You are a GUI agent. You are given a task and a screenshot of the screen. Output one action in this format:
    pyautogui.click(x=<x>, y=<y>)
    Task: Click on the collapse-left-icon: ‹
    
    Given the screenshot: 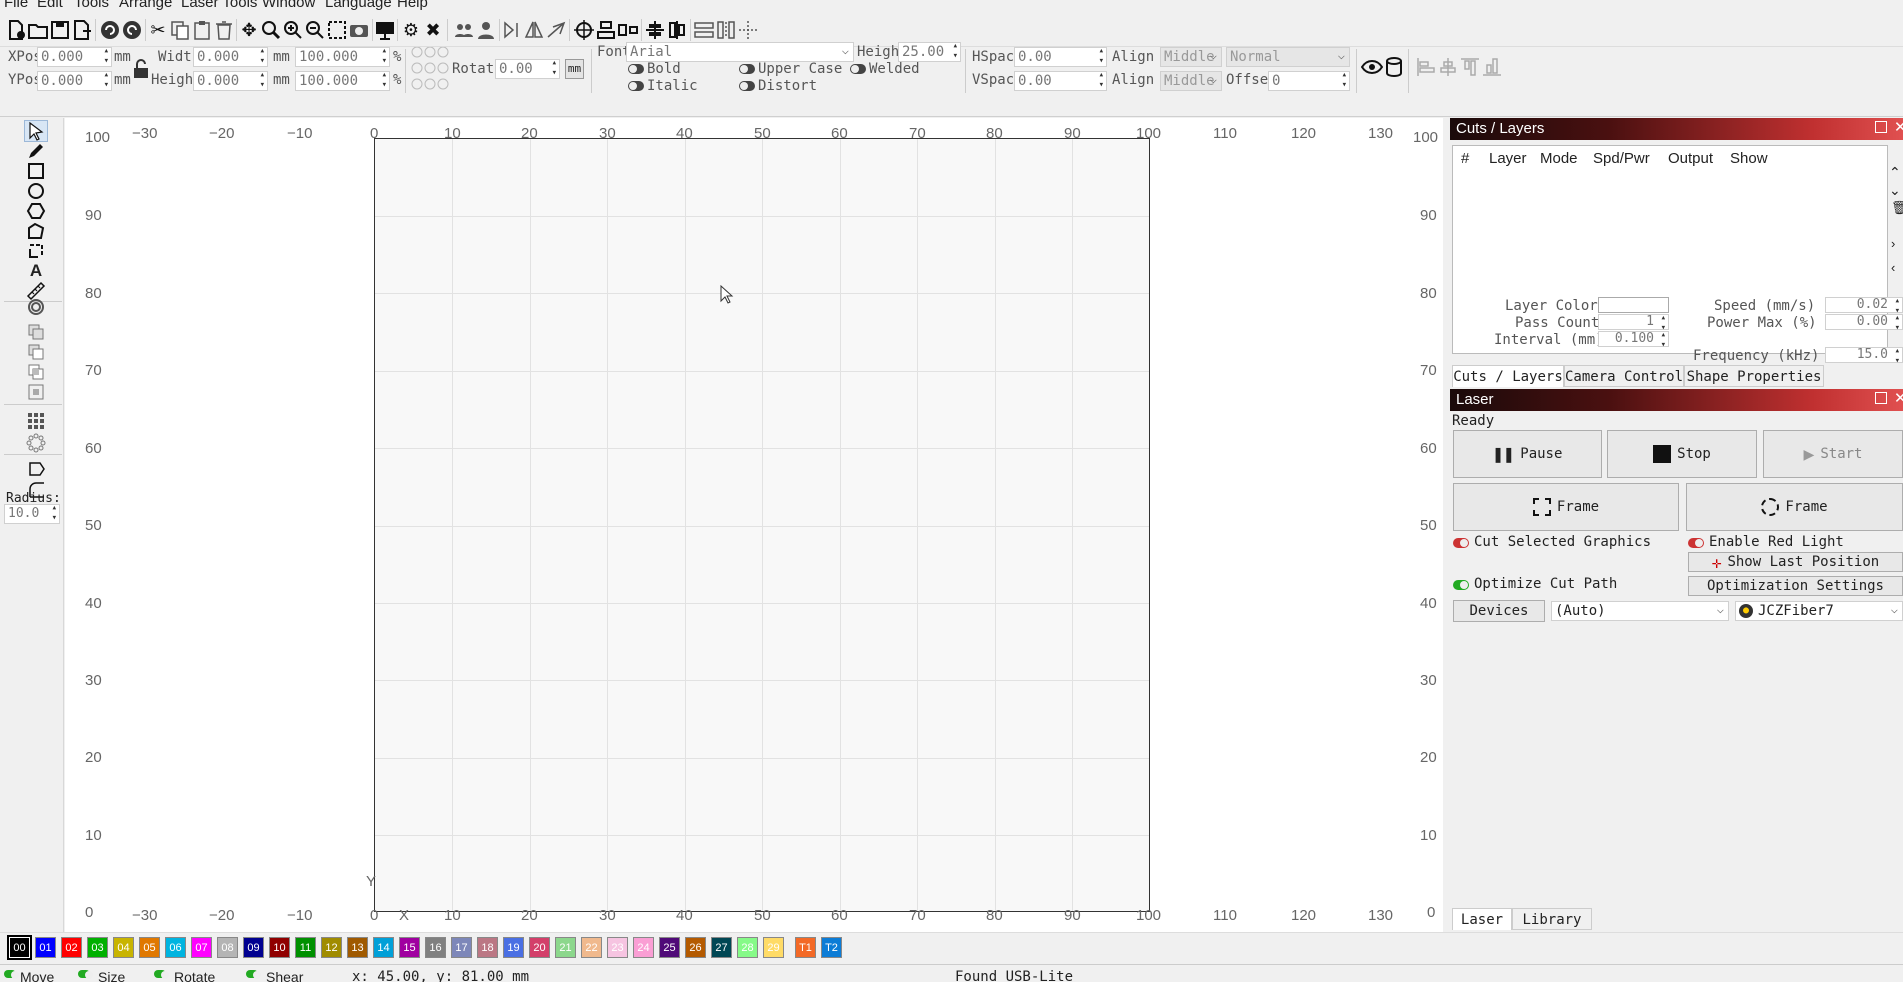 What is the action you would take?
    pyautogui.click(x=1893, y=267)
    